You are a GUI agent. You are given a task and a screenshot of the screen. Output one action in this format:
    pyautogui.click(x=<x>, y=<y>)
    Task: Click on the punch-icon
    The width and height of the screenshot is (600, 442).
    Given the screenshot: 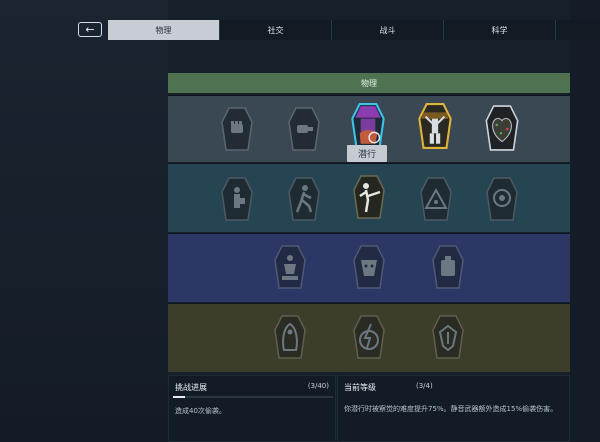 What is the action you would take?
    pyautogui.click(x=304, y=129)
    